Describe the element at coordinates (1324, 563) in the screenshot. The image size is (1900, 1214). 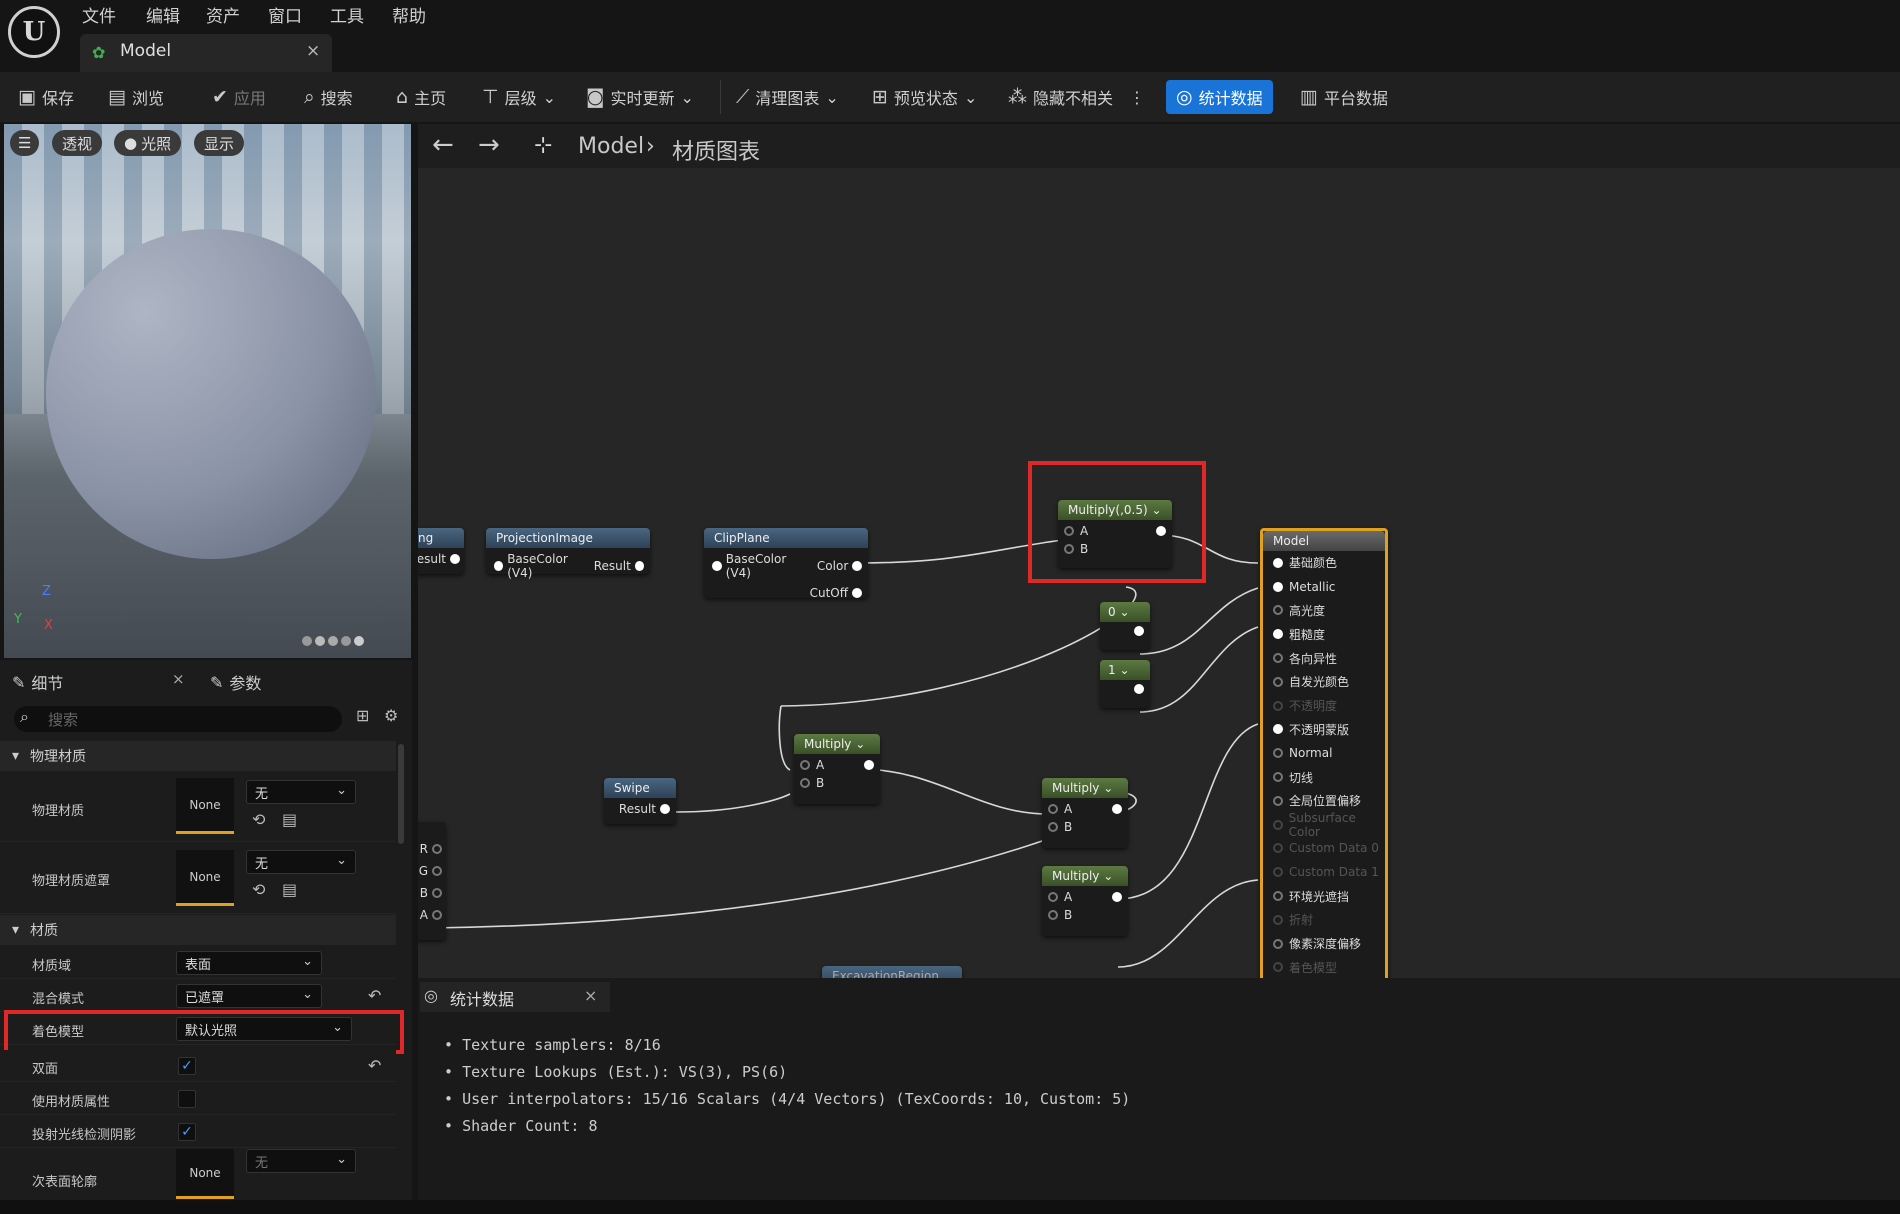
I see `model-pin-row: 基础颜色` at that location.